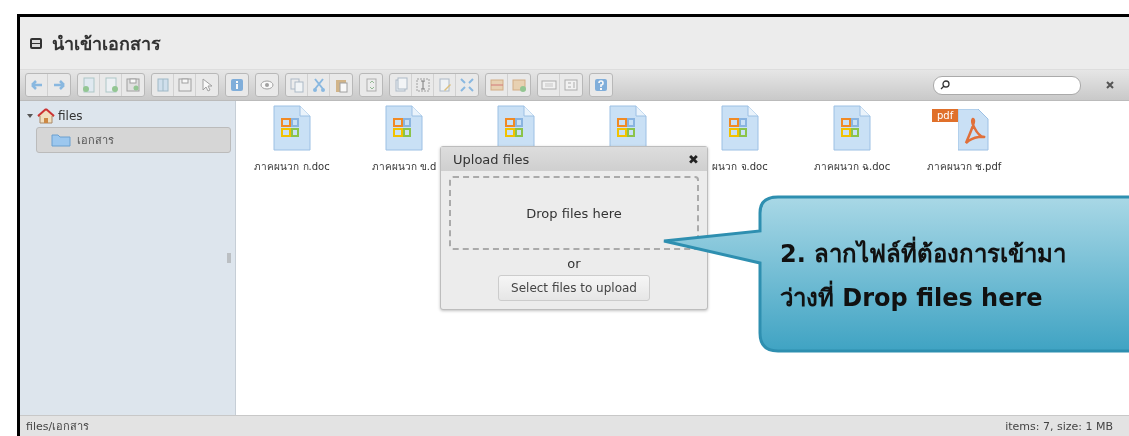  I want to click on or-label: or, so click(574, 263).